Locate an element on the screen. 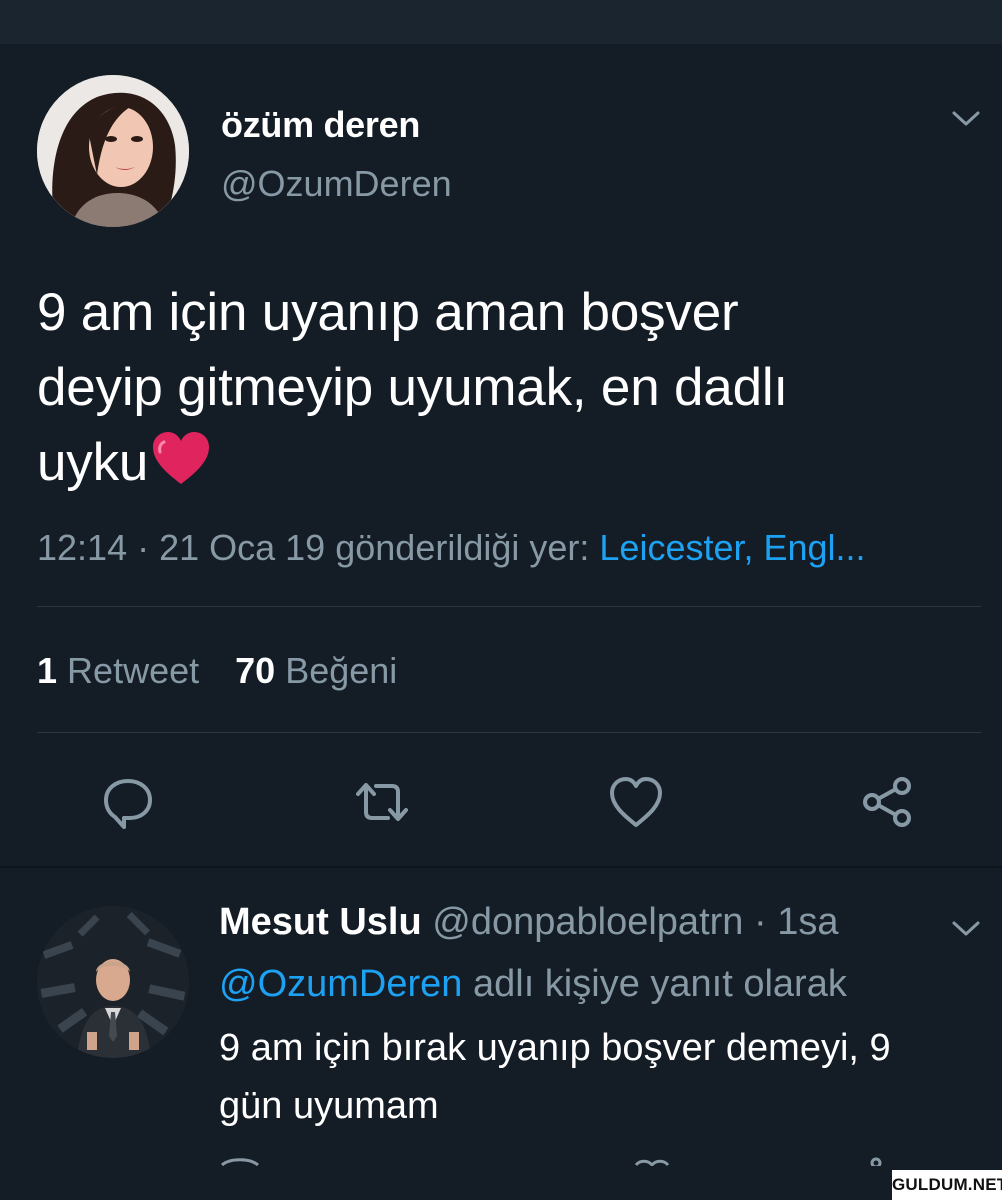 Image resolution: width=1002 pixels, height=1200 pixels. share-icon is located at coordinates (888, 802).